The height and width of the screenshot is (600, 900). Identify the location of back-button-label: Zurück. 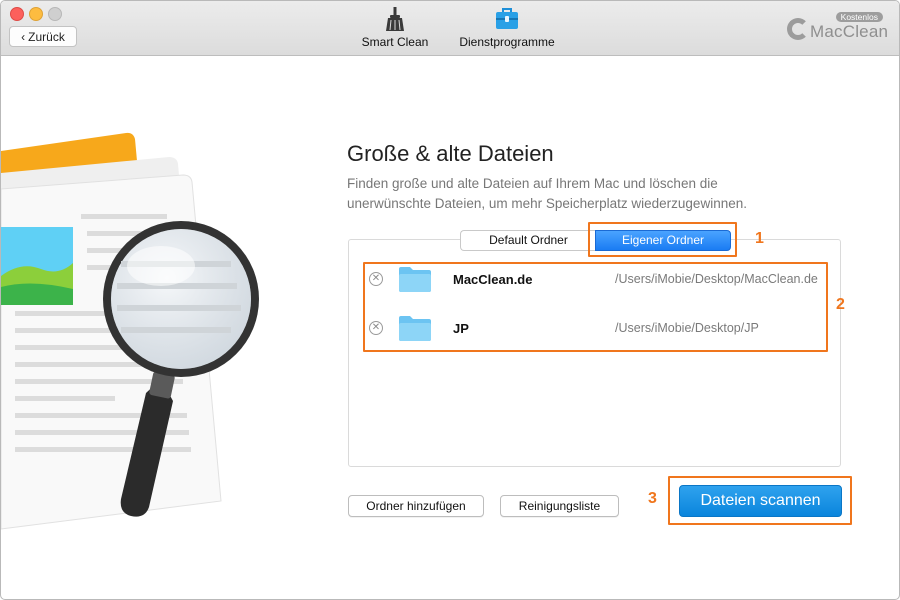
(46, 37).